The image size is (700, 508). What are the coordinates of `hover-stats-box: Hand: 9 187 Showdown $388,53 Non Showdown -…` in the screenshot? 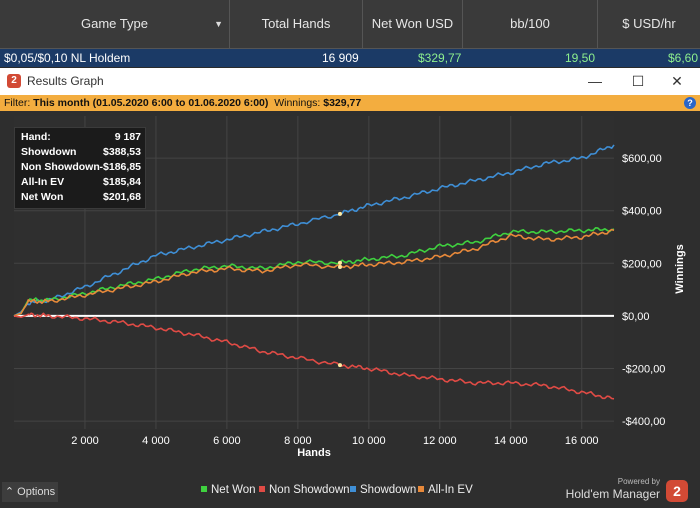 It's located at (80, 168).